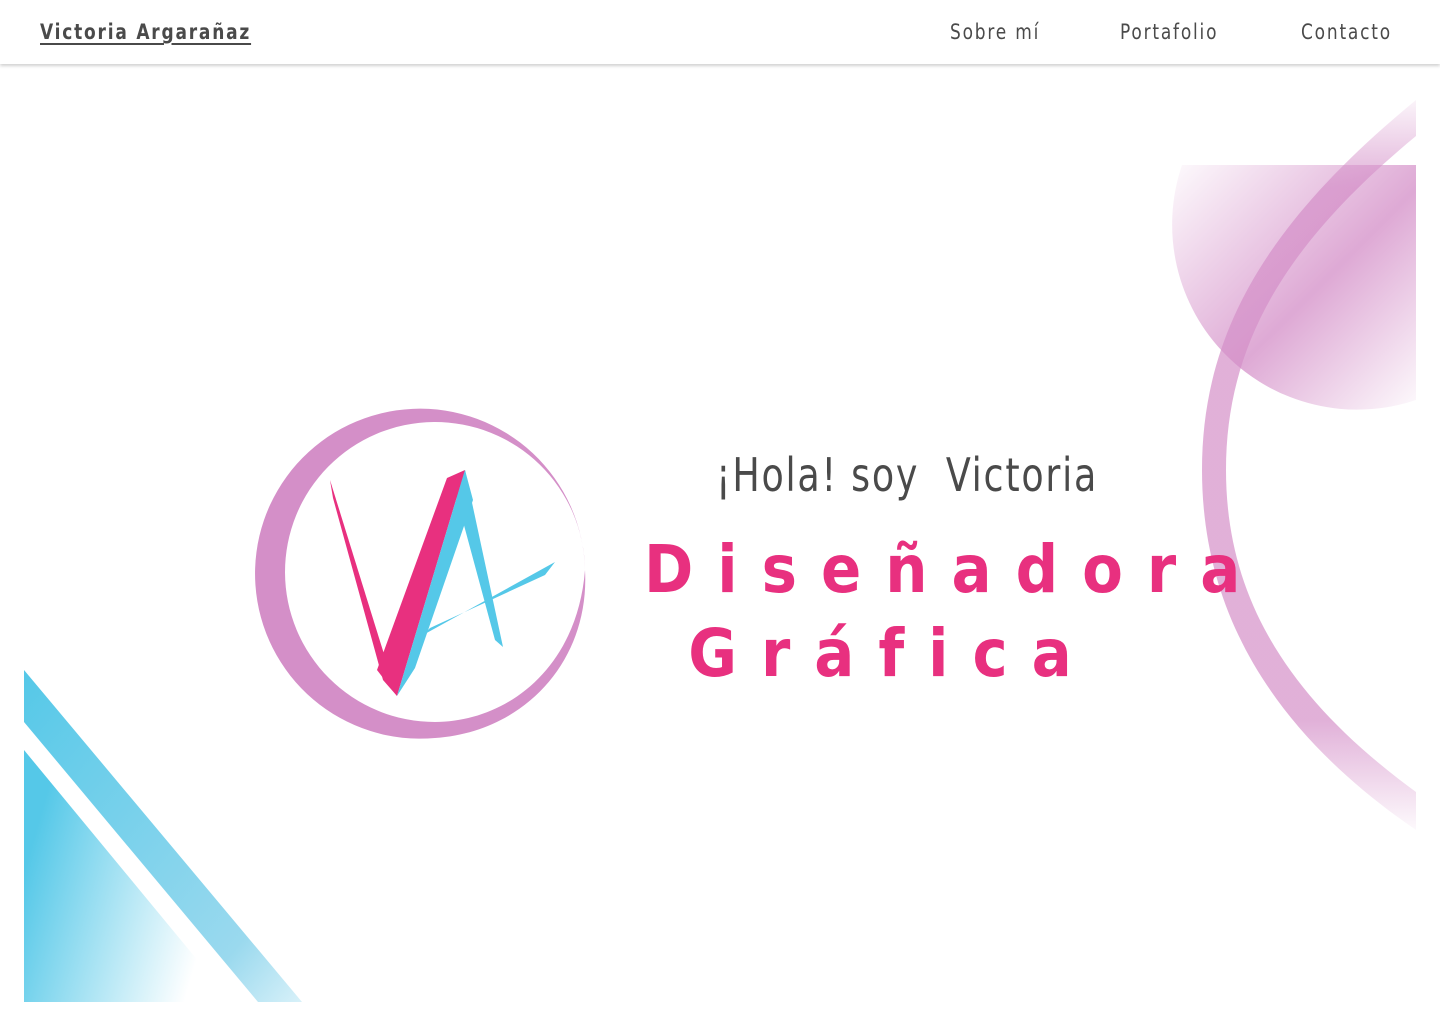  Describe the element at coordinates (128, 876) in the screenshot. I see `decorative-triangle` at that location.